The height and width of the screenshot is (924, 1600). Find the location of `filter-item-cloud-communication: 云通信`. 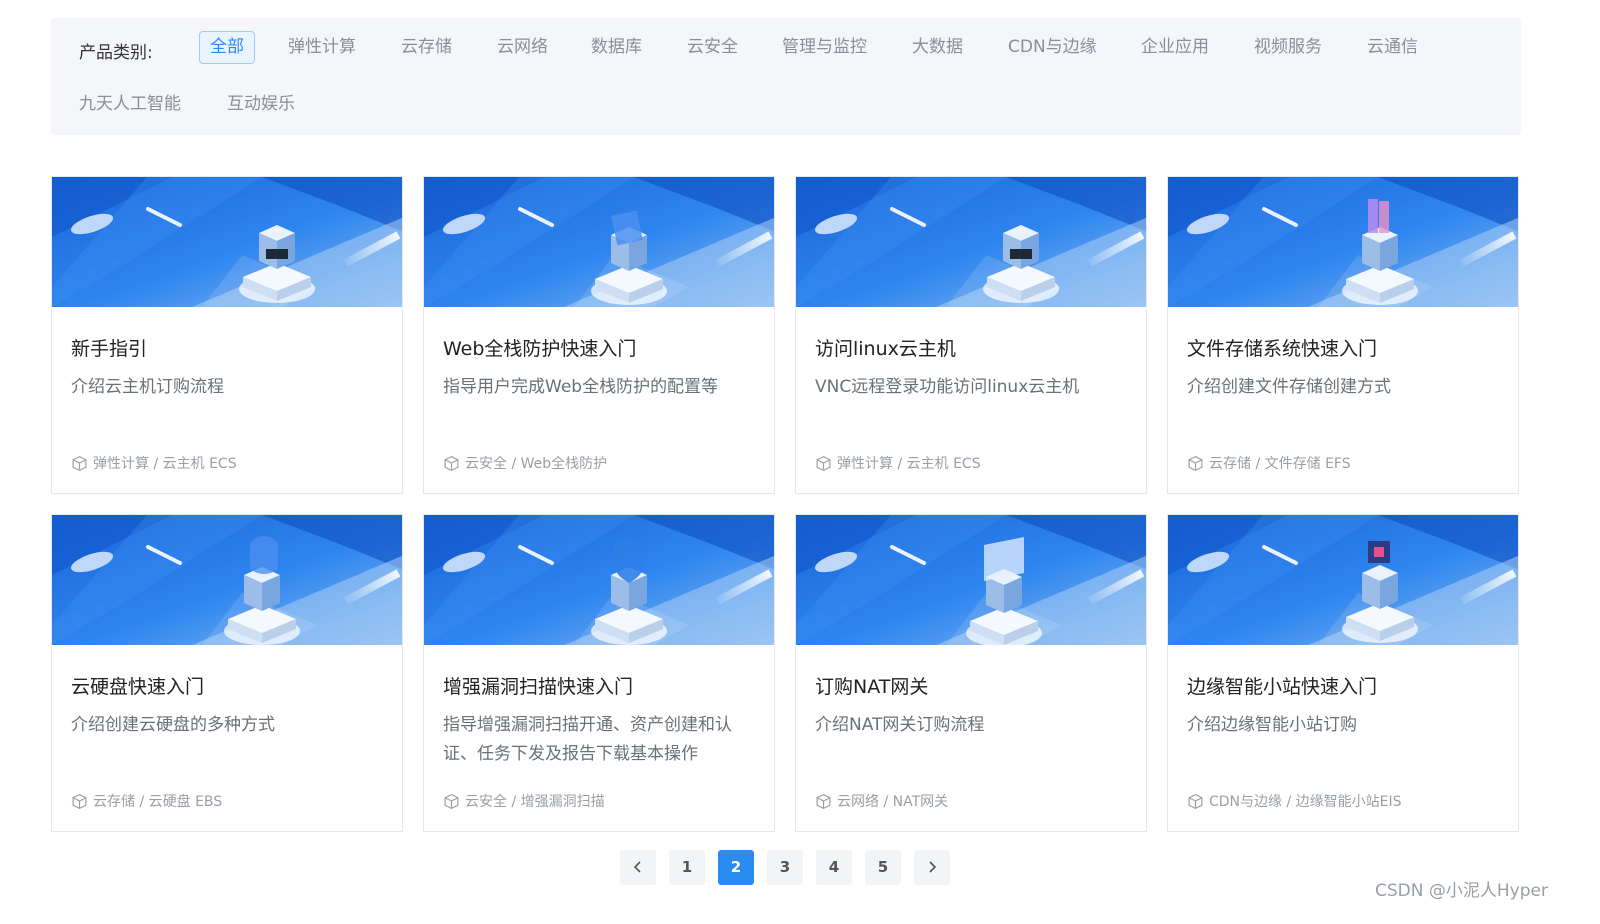

filter-item-cloud-communication: 云通信 is located at coordinates (1392, 47).